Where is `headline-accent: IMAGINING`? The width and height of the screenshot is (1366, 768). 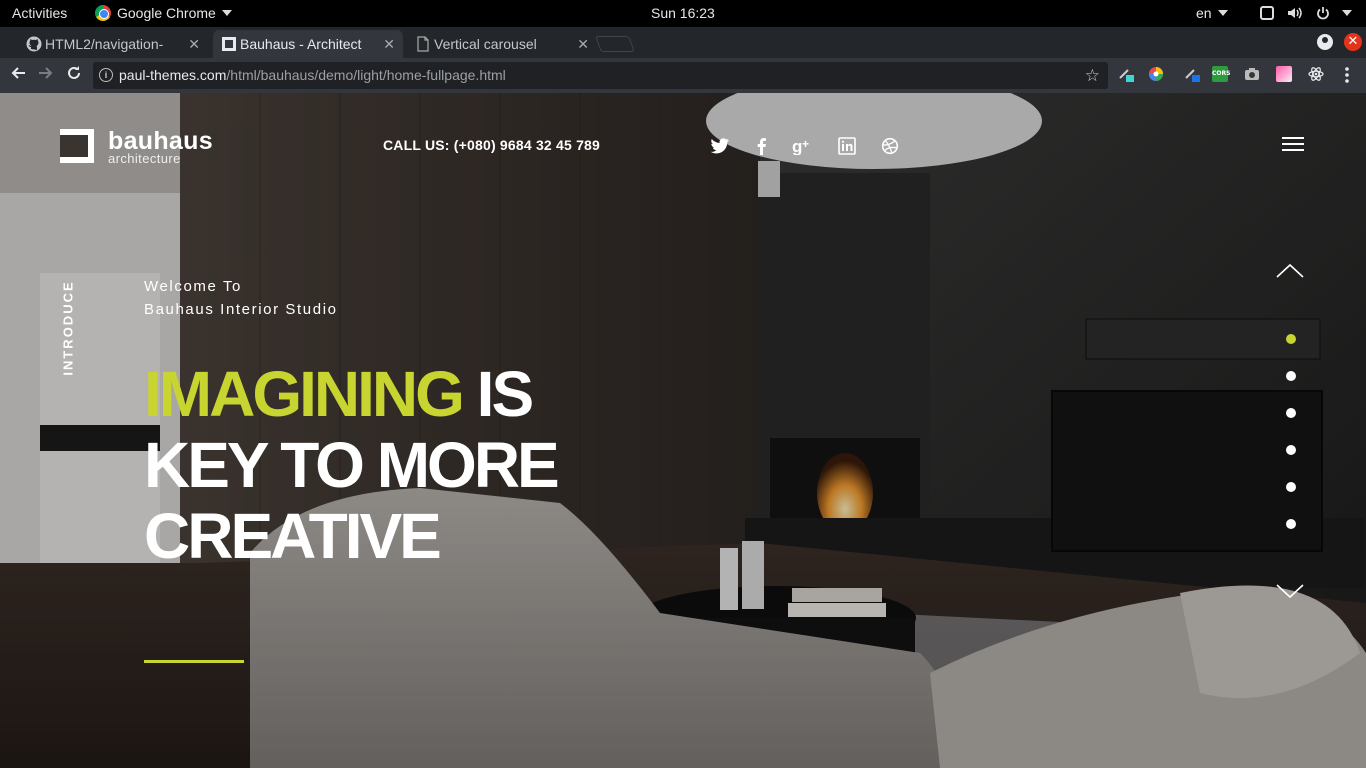
headline-accent: IMAGINING is located at coordinates (304, 394).